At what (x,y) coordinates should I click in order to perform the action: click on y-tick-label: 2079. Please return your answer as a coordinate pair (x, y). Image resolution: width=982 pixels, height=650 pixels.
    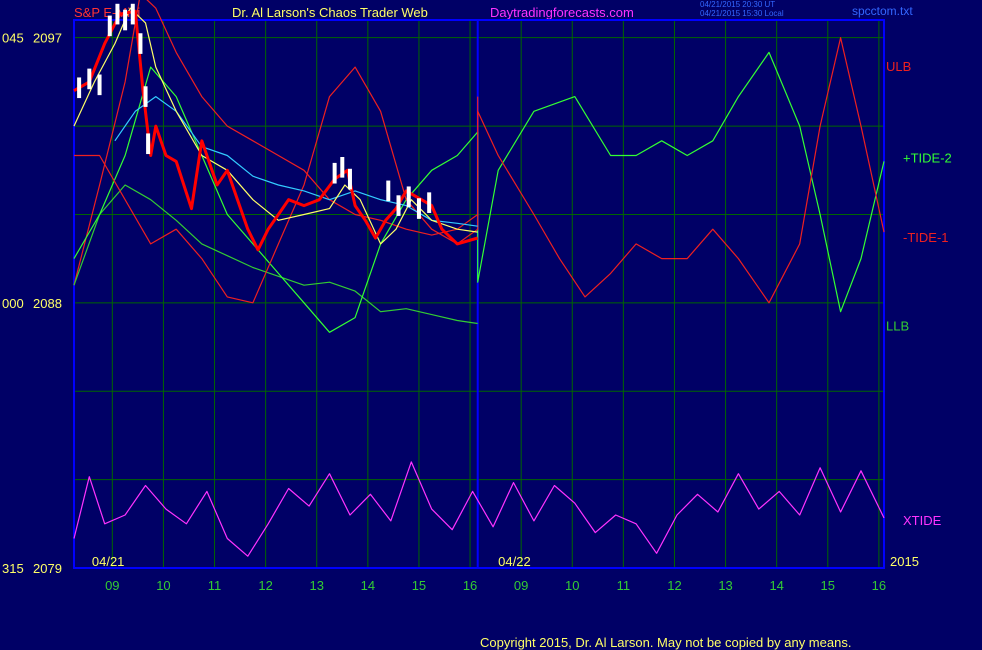
    Looking at the image, I should click on (47, 568).